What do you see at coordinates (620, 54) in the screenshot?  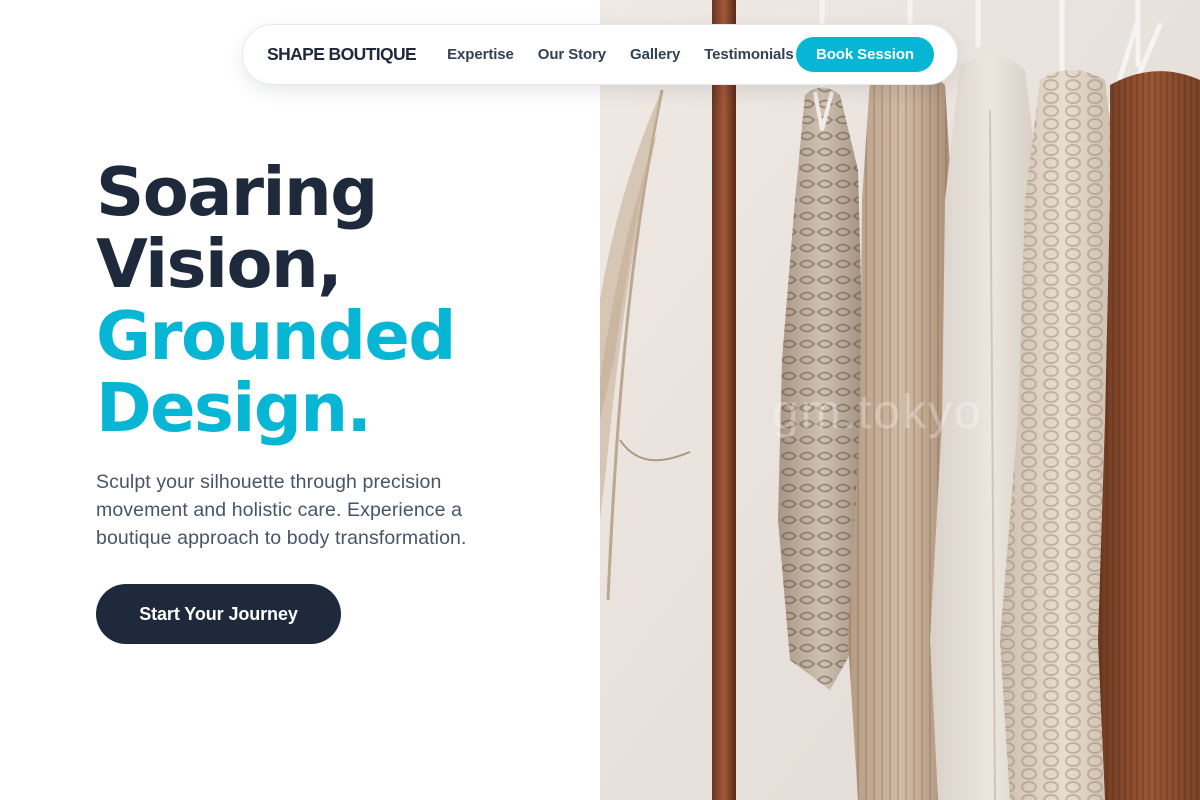 I see `nav-links: Expertise Our Story Gallery Testimonials` at bounding box center [620, 54].